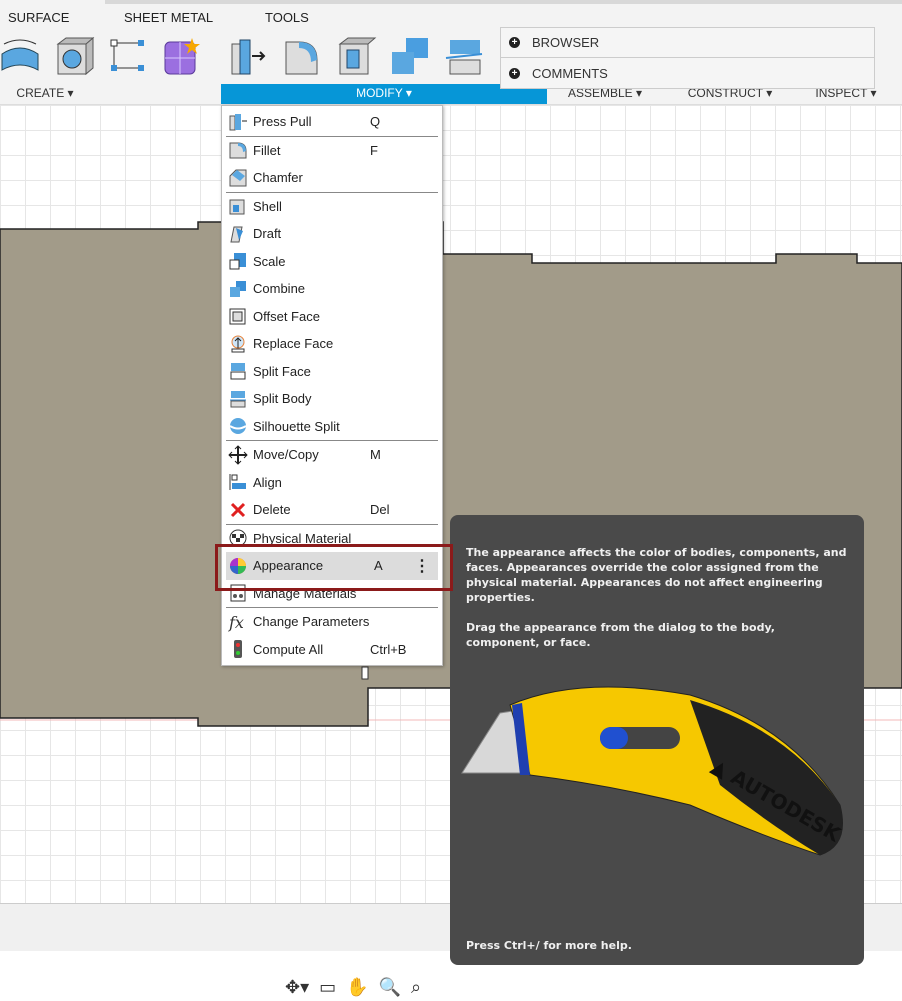  Describe the element at coordinates (332, 178) in the screenshot. I see `menu-item-chamfer: Chamfer` at that location.